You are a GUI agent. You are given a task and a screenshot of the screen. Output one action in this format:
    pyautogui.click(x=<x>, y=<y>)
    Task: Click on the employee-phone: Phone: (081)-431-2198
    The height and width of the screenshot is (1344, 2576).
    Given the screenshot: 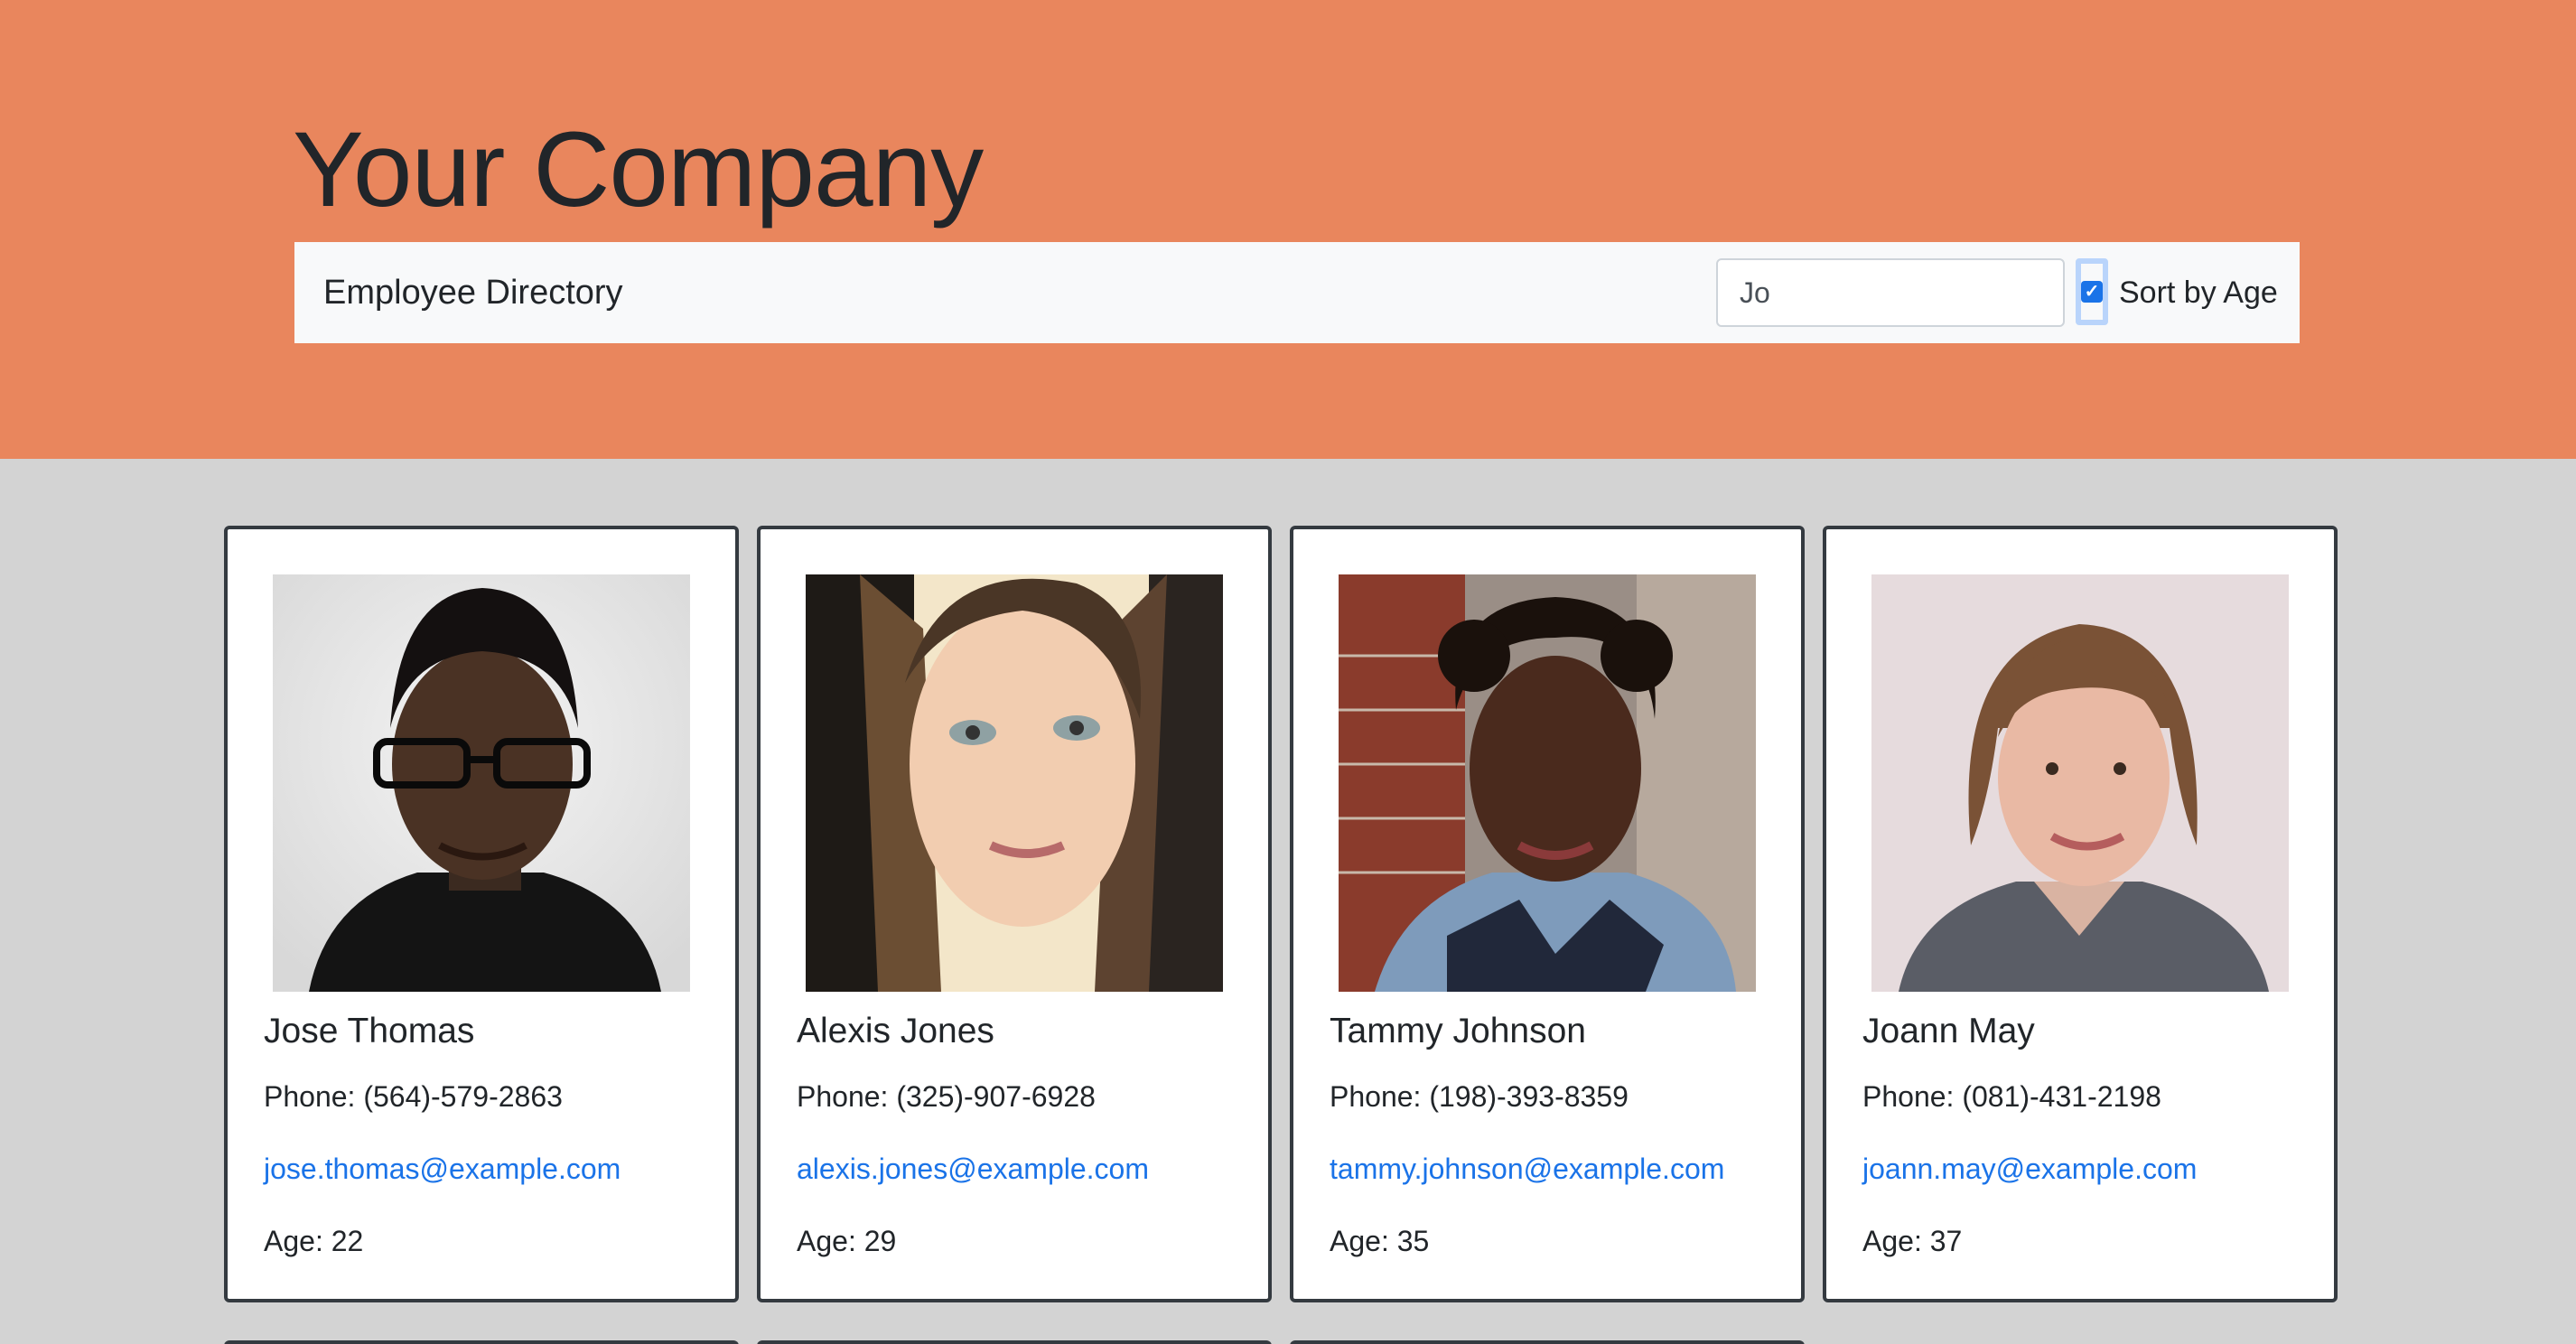 What is the action you would take?
    pyautogui.click(x=2012, y=1096)
    